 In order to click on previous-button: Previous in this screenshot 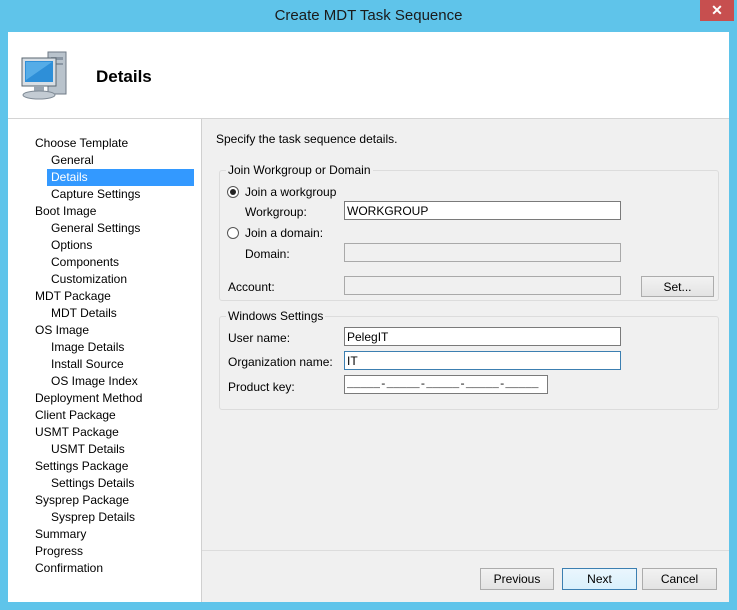, I will do `click(517, 579)`.